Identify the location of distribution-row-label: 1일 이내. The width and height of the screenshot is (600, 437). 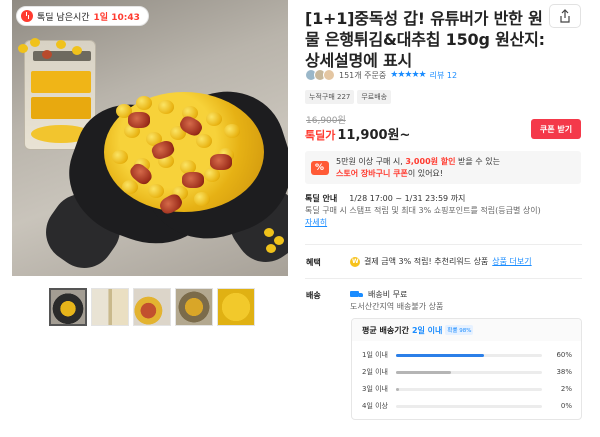
(375, 355).